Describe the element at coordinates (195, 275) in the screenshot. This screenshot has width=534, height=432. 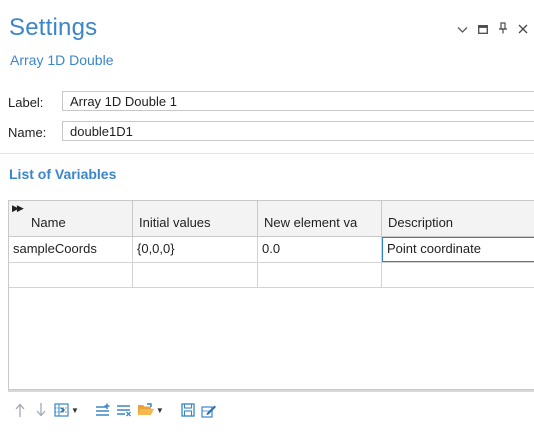
I see `cell-initial-values` at that location.